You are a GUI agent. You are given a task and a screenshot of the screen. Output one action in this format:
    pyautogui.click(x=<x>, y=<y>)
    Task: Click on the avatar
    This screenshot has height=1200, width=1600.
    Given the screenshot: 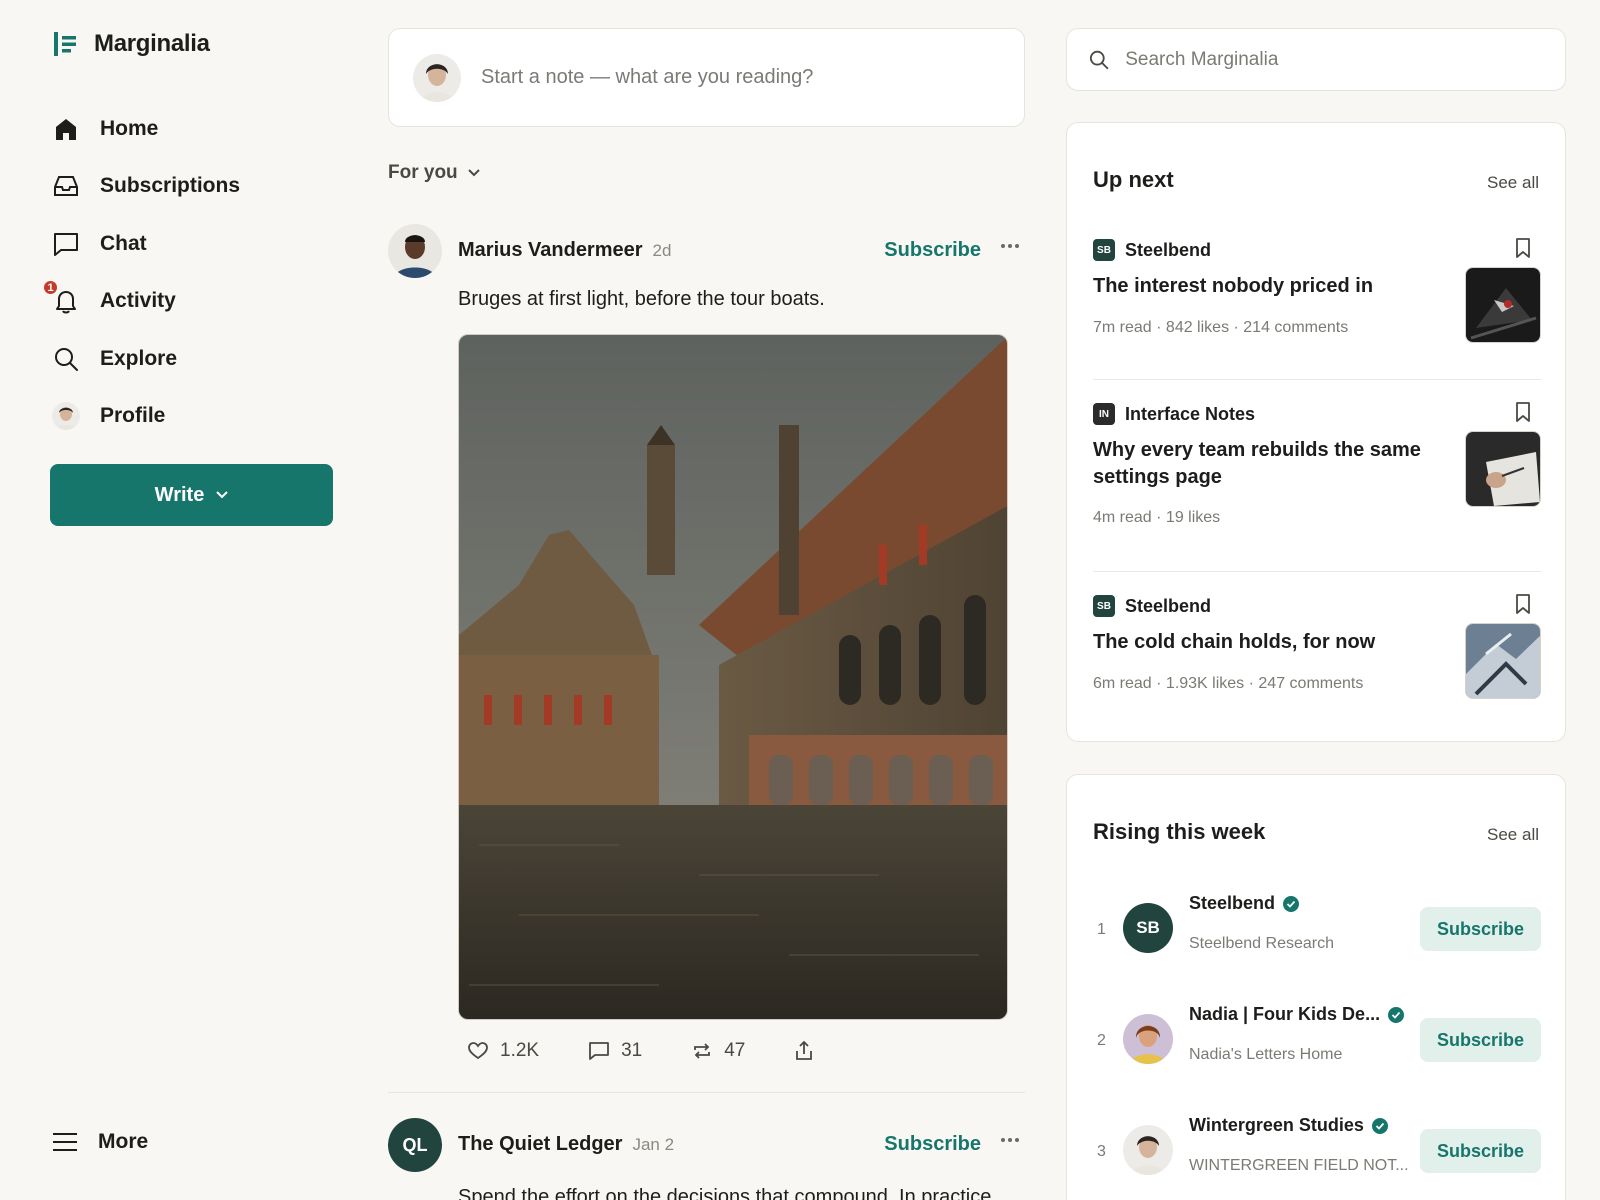 What is the action you would take?
    pyautogui.click(x=66, y=416)
    